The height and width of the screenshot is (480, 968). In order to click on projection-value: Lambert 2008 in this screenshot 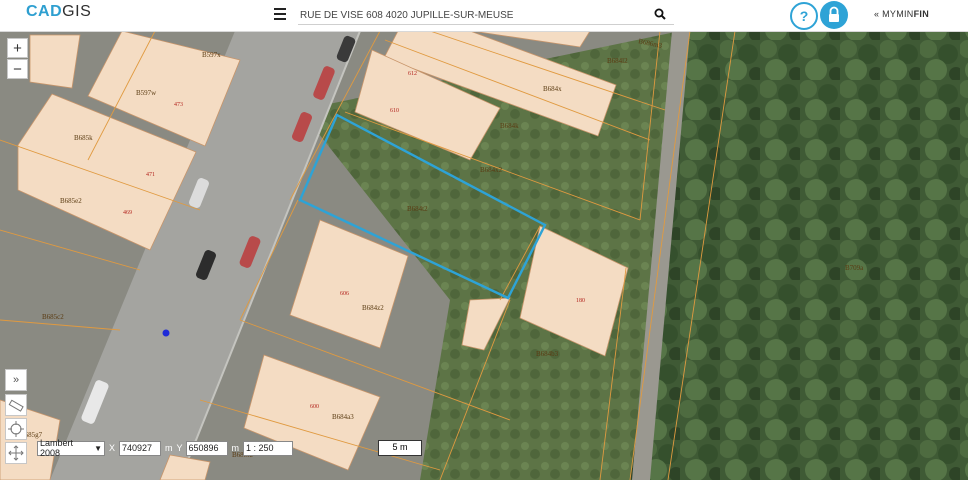, I will do `click(57, 448)`.